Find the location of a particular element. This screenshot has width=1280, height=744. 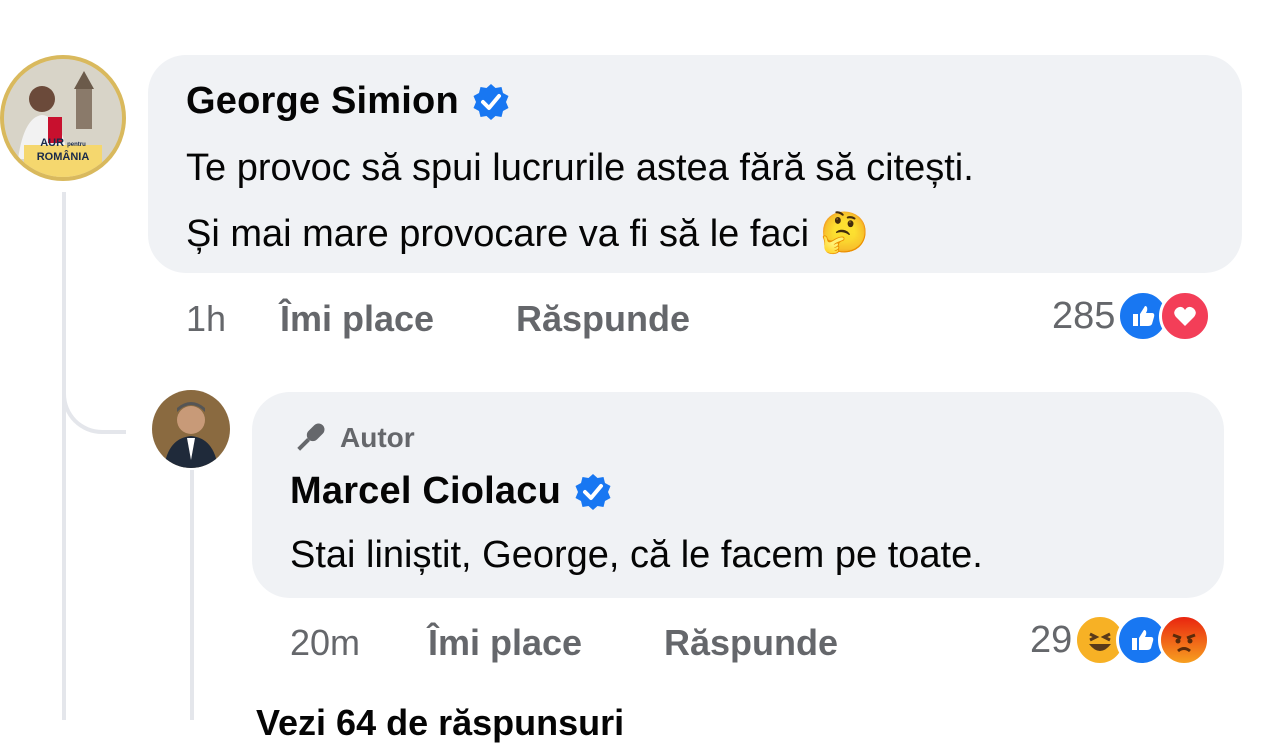

avatar-marcel-ciolacu is located at coordinates (191, 429).